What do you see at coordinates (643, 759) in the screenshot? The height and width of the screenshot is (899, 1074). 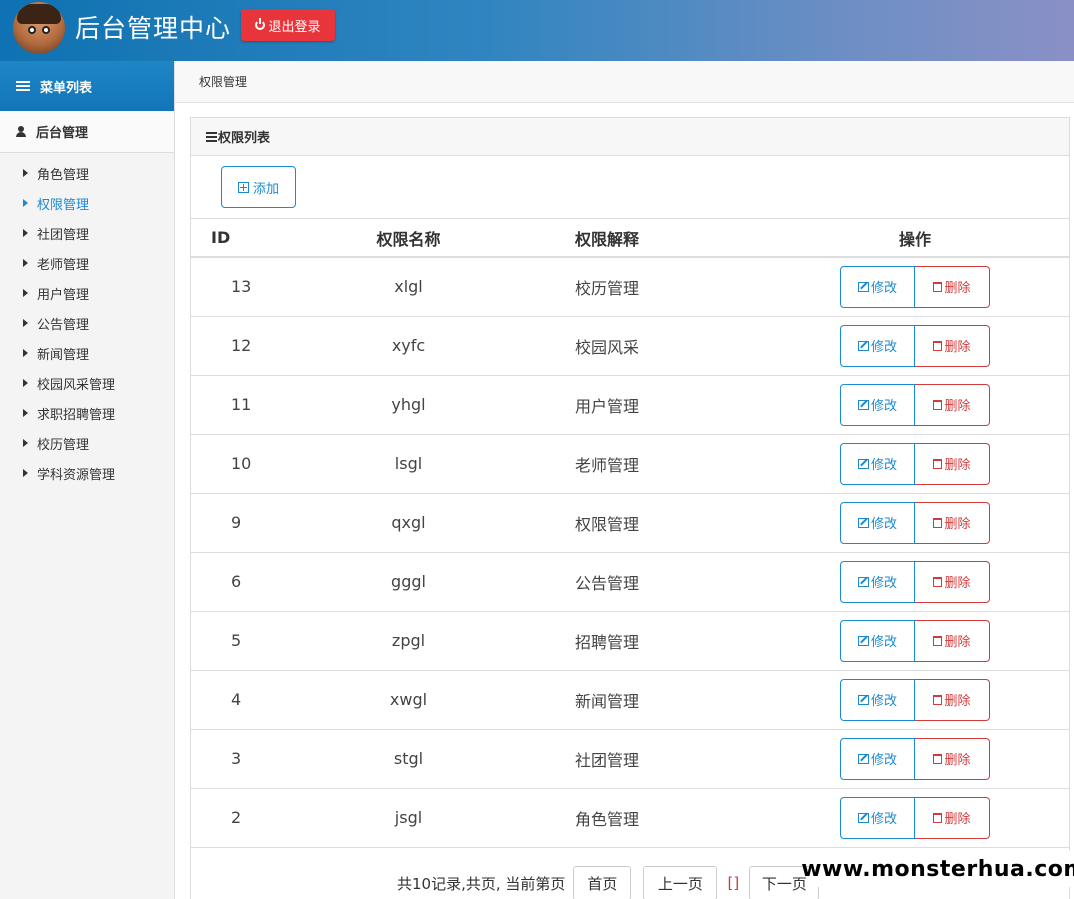 I see `cell-desc: 社团管理` at bounding box center [643, 759].